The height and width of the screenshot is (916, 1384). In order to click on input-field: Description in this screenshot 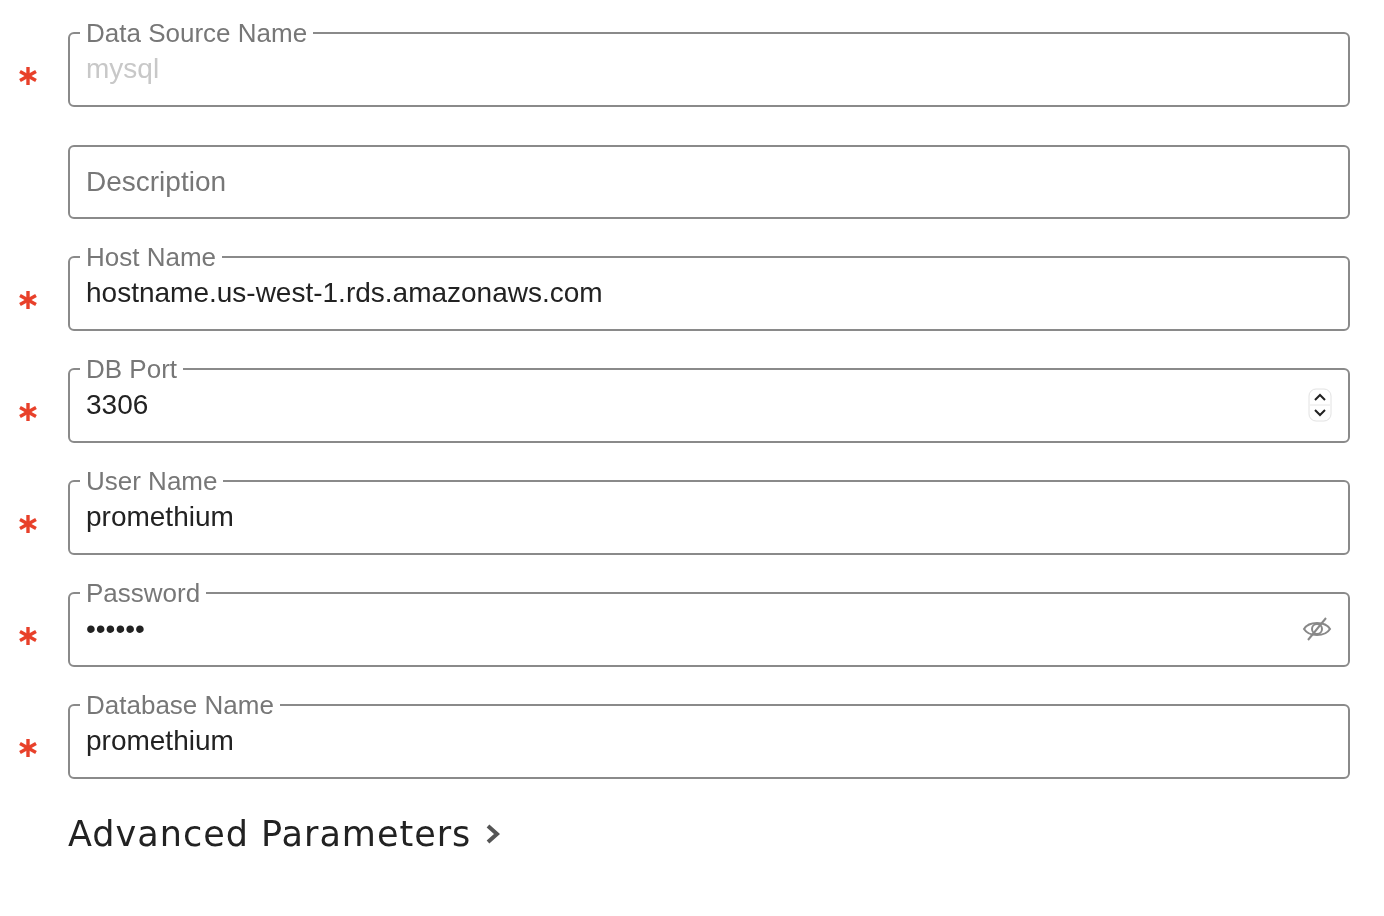, I will do `click(709, 182)`.